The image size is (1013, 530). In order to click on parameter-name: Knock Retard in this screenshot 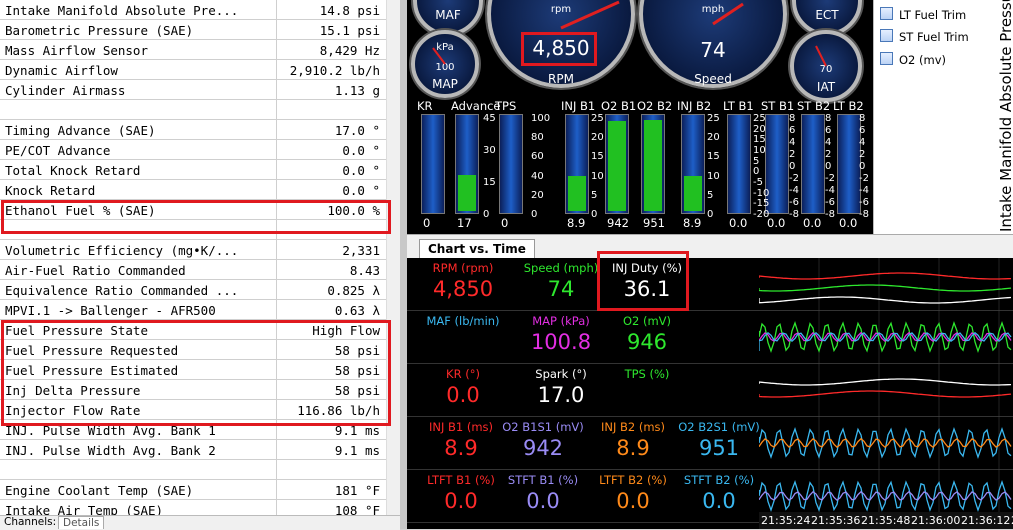, I will do `click(50, 190)`.